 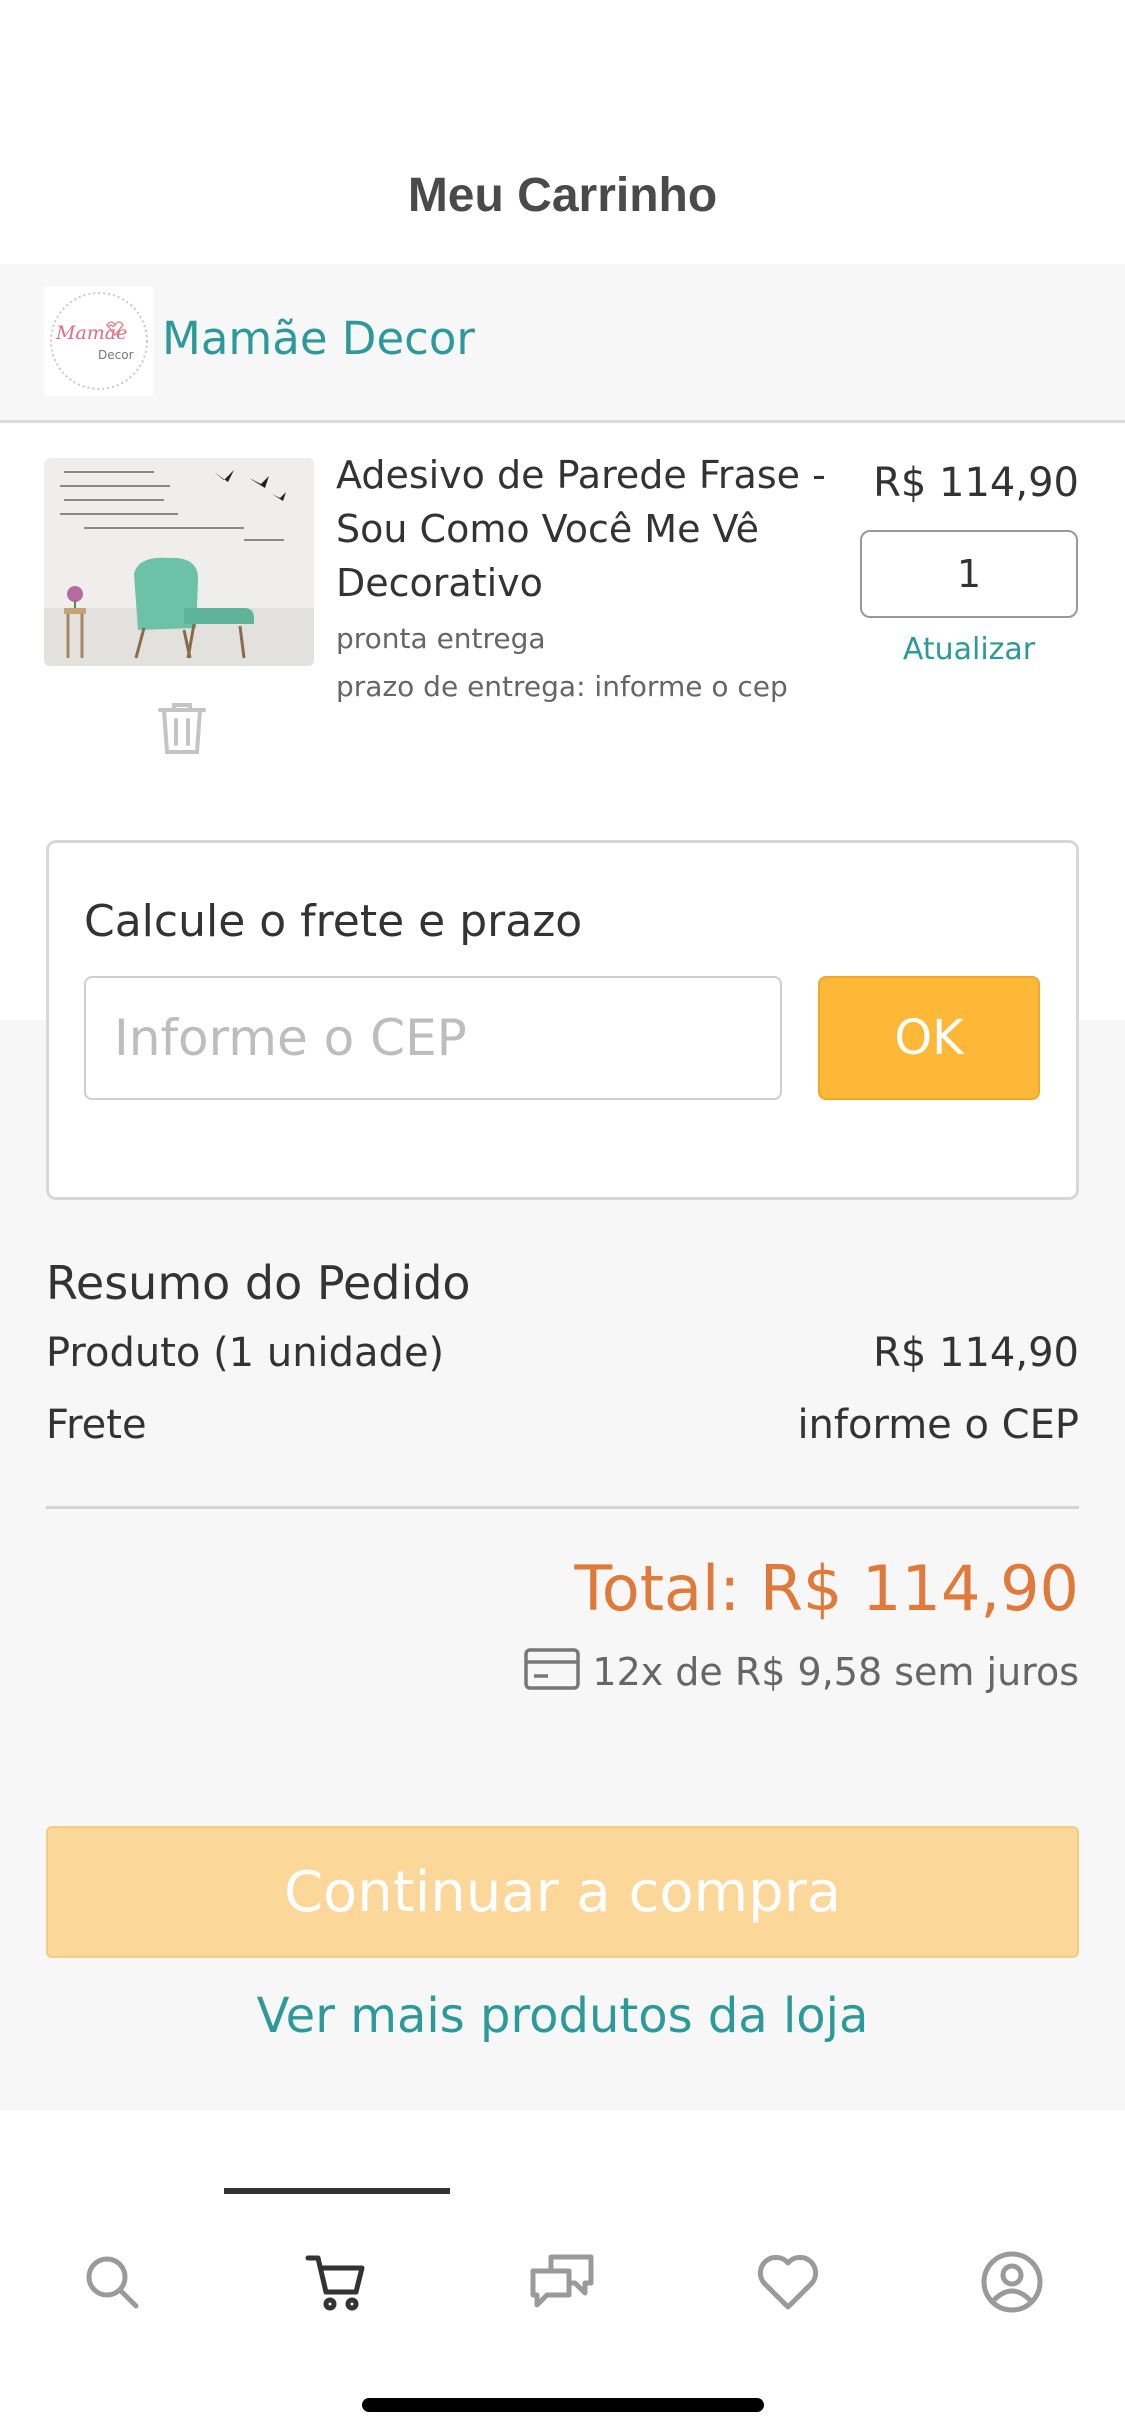 I want to click on item-price: R$ 114,90, so click(x=976, y=483).